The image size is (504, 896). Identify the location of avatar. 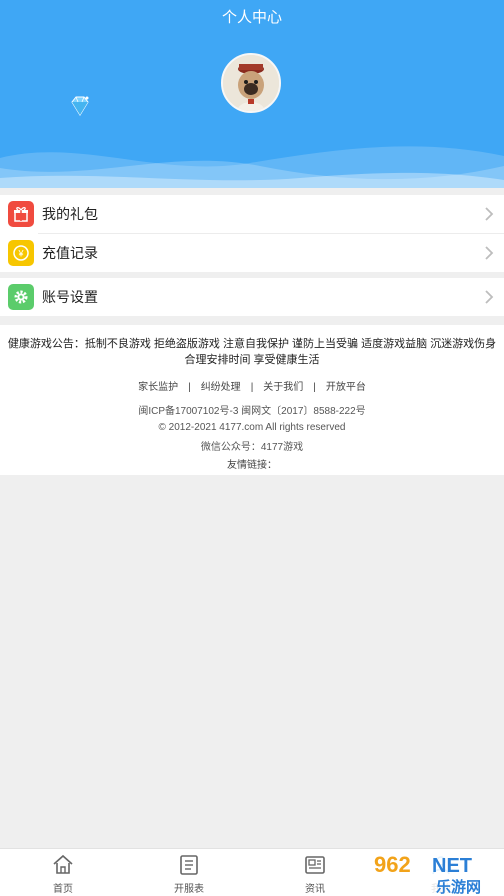
(251, 83).